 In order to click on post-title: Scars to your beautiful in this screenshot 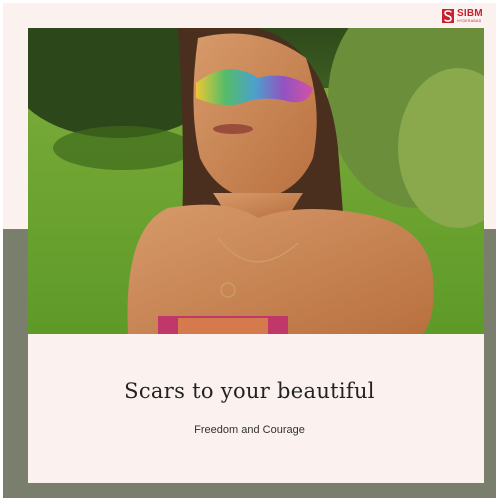, I will do `click(249, 391)`.